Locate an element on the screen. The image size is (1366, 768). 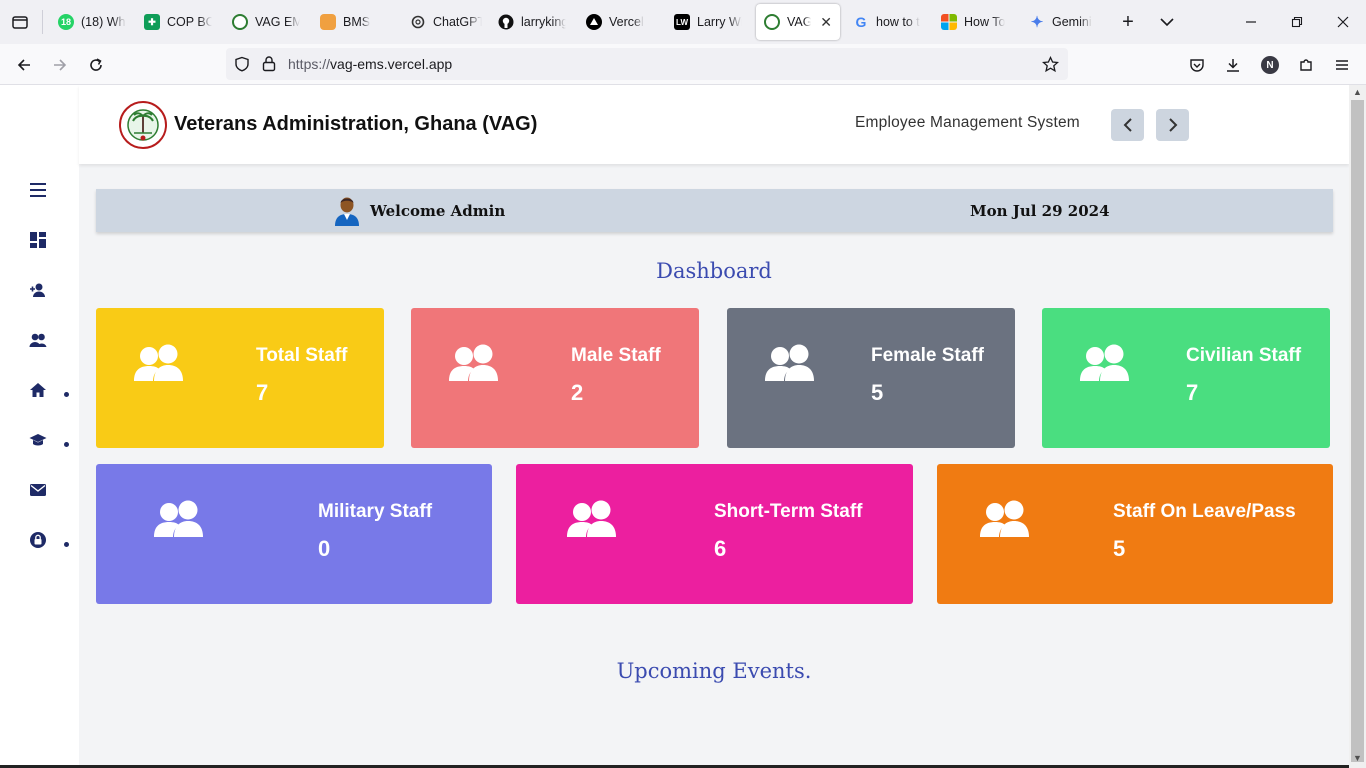
chevron-right-icon is located at coordinates (1172, 125).